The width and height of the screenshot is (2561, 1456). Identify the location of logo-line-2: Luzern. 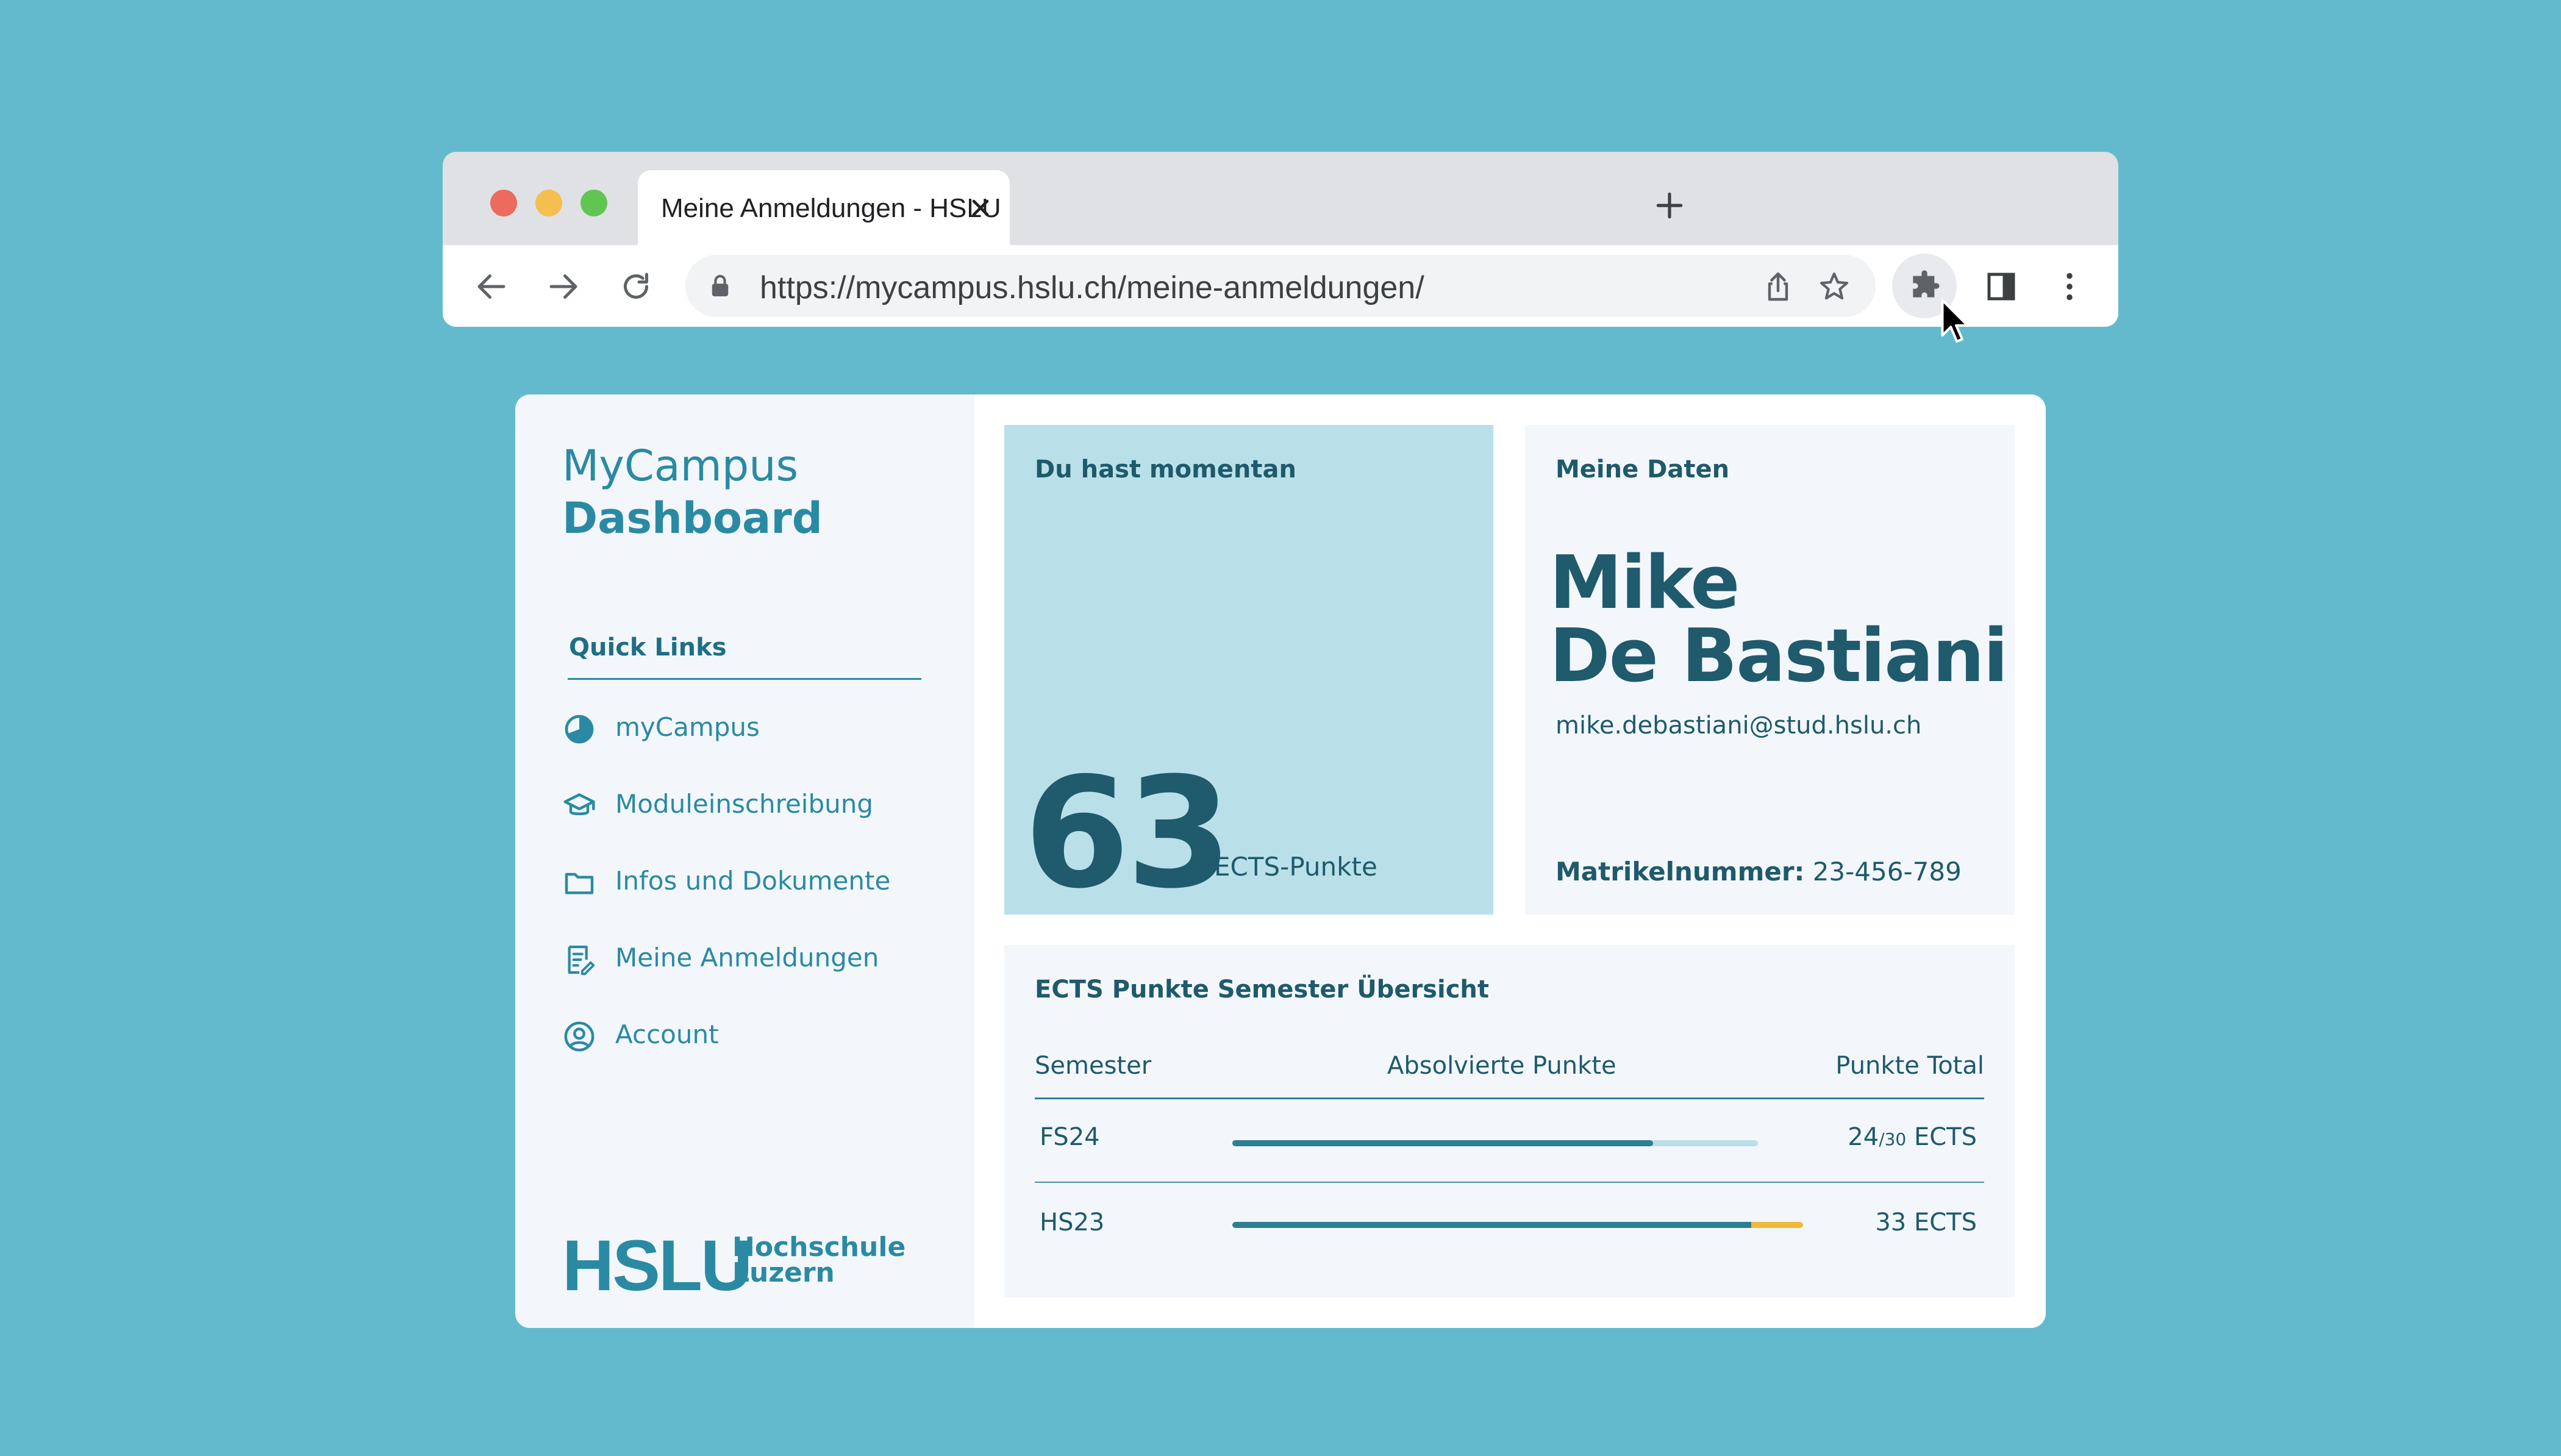
(783, 1272).